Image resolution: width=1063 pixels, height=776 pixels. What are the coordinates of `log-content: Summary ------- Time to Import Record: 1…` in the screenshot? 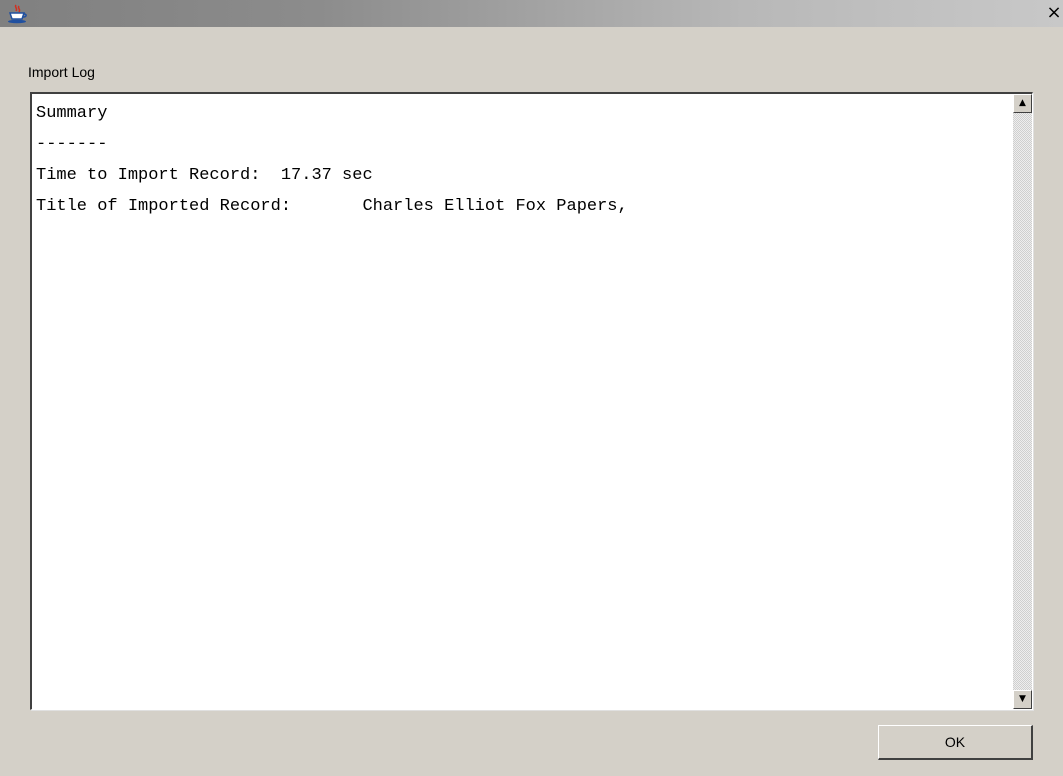 It's located at (523, 160).